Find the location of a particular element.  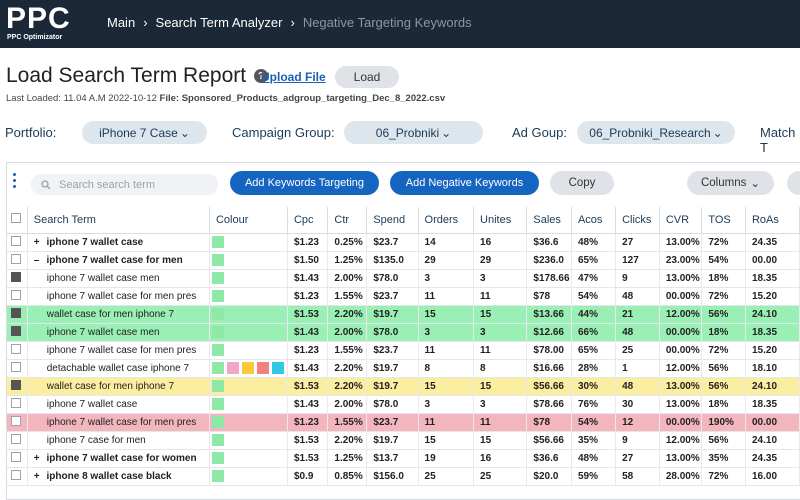

copy-button: Copy is located at coordinates (582, 183).